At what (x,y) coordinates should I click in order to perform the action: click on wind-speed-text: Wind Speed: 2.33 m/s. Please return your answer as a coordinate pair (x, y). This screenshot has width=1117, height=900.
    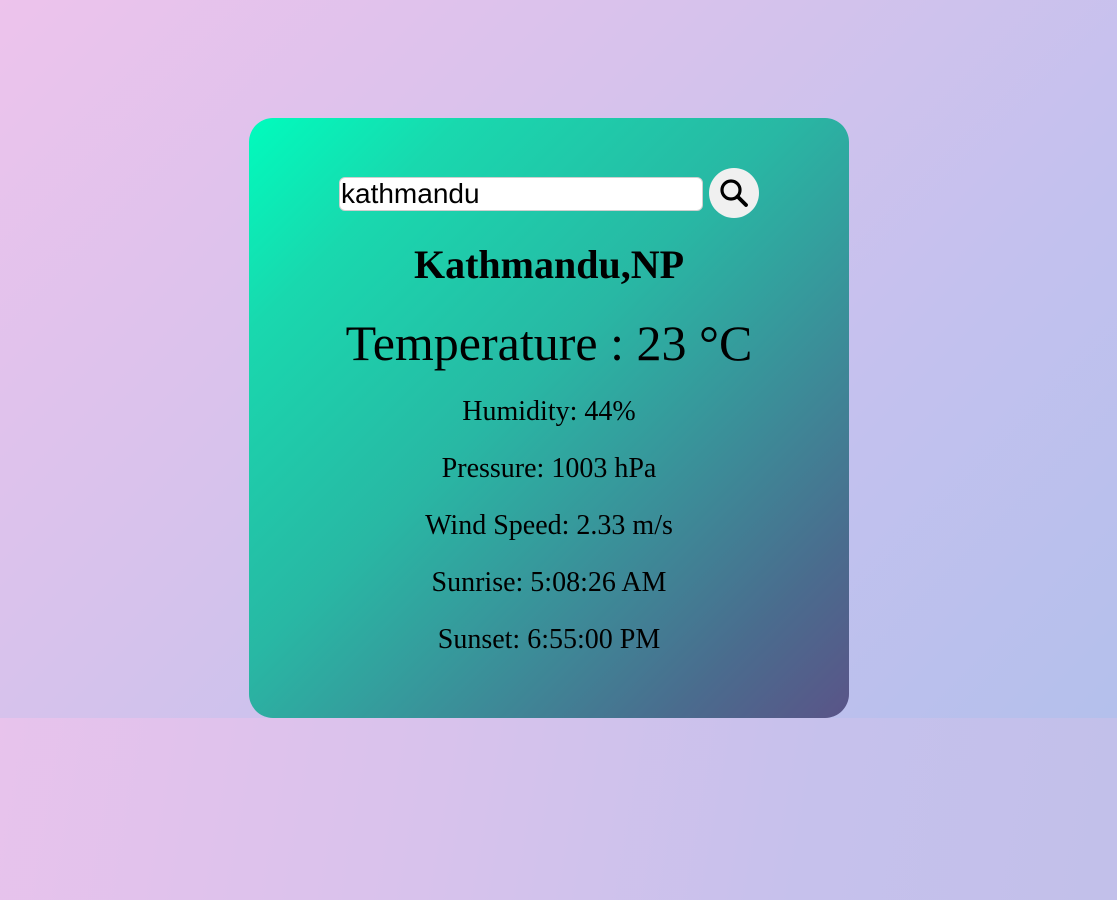
    Looking at the image, I should click on (549, 525).